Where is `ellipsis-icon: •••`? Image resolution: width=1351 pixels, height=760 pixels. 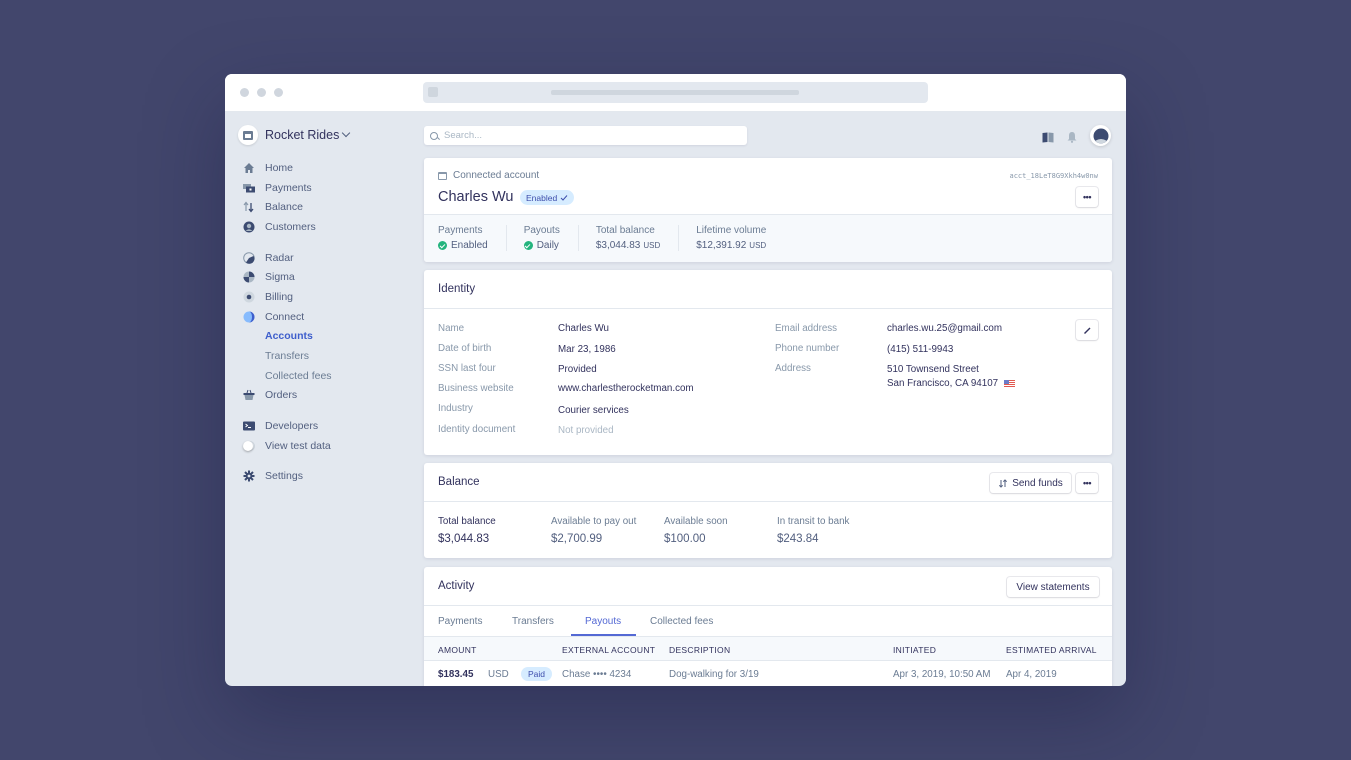 ellipsis-icon: ••• is located at coordinates (1087, 197).